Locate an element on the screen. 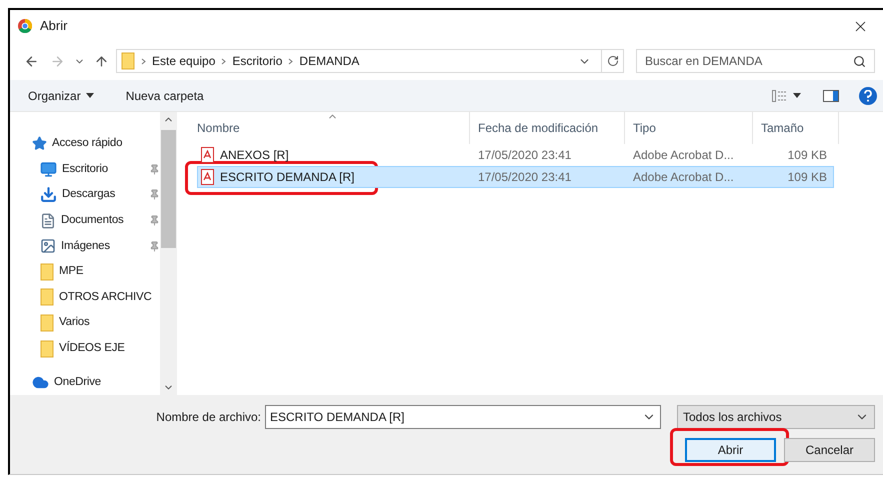  search-field: Buscar en DEMANDA is located at coordinates (755, 61).